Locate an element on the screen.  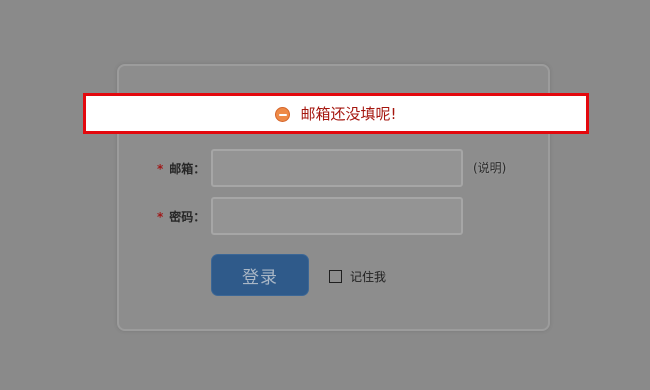
remember-me: 记住我 is located at coordinates (357, 276).